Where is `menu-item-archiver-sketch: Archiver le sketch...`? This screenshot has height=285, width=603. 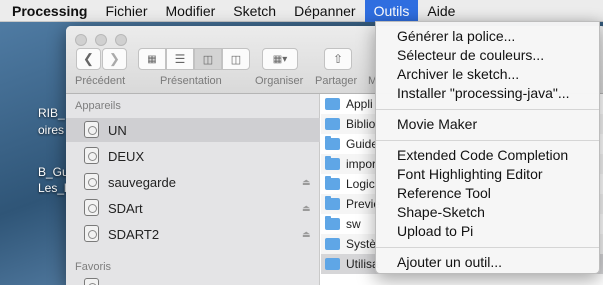
menu-item-archiver-sketch: Archiver le sketch... is located at coordinates (487, 74).